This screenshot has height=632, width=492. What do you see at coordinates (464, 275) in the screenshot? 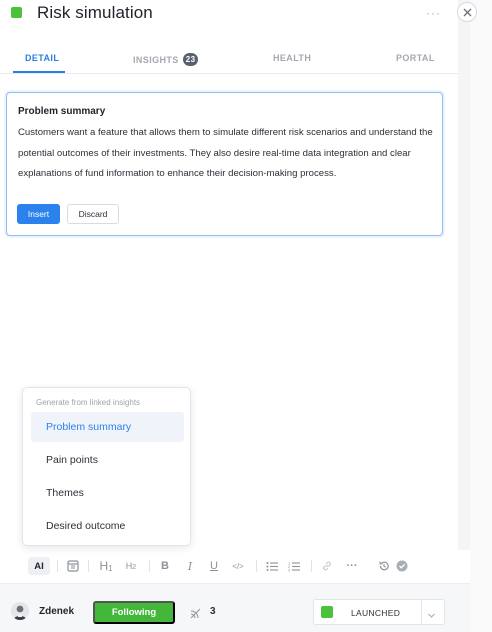
I see `scrollbar-track` at bounding box center [464, 275].